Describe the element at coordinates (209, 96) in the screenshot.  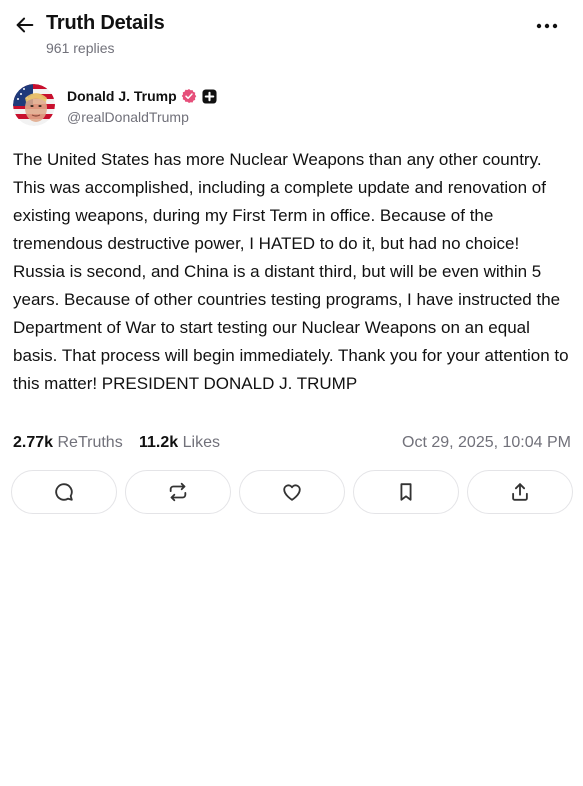
I see `plus-badge-icon` at that location.